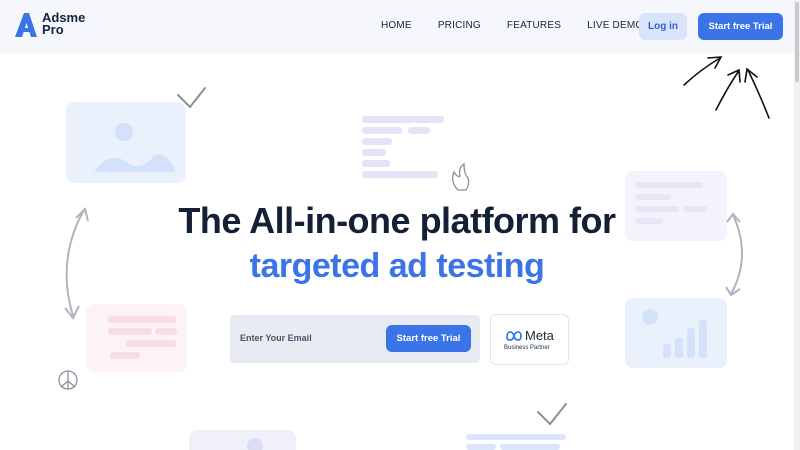 The image size is (800, 450). What do you see at coordinates (136, 338) in the screenshot?
I see `pink-text-card` at bounding box center [136, 338].